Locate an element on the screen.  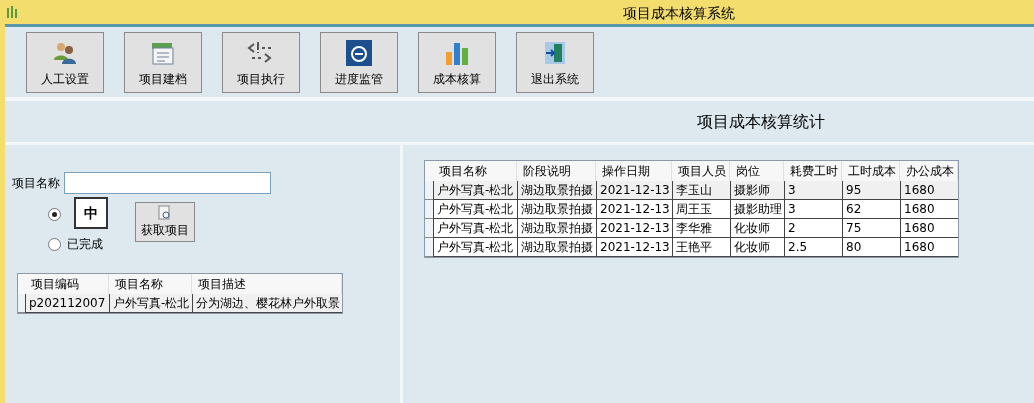
toolbar-button: 进度监管 is located at coordinates (359, 62).